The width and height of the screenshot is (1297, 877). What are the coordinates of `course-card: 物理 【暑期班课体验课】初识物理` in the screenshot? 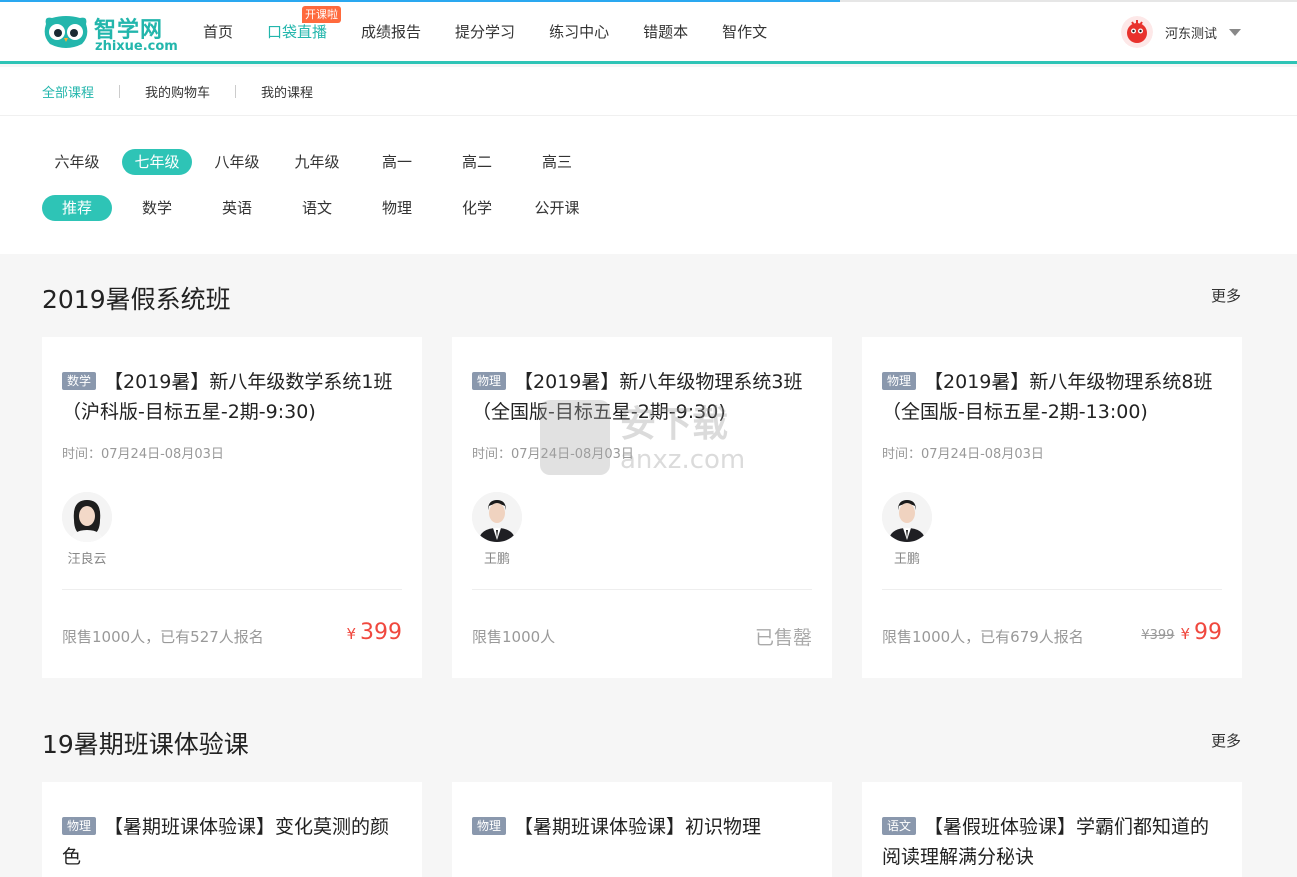 It's located at (642, 829).